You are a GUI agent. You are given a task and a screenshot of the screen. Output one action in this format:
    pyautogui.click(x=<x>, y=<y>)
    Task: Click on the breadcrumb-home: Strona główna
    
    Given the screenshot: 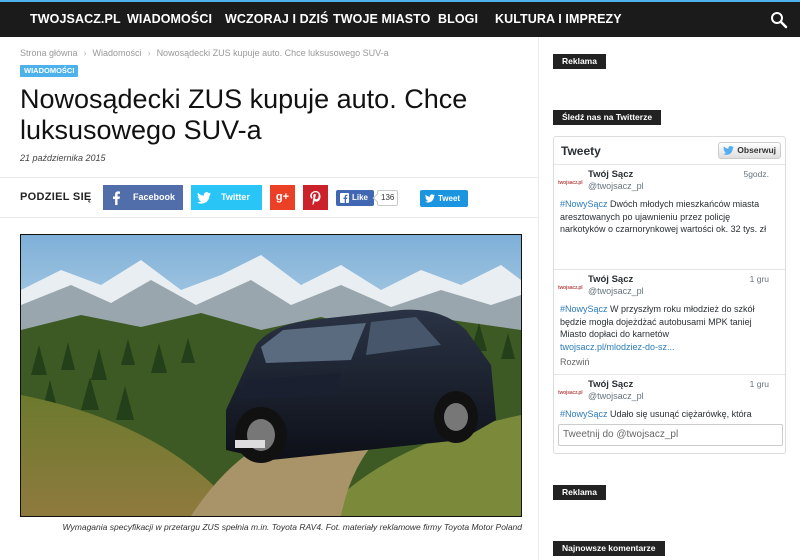 What is the action you would take?
    pyautogui.click(x=49, y=53)
    